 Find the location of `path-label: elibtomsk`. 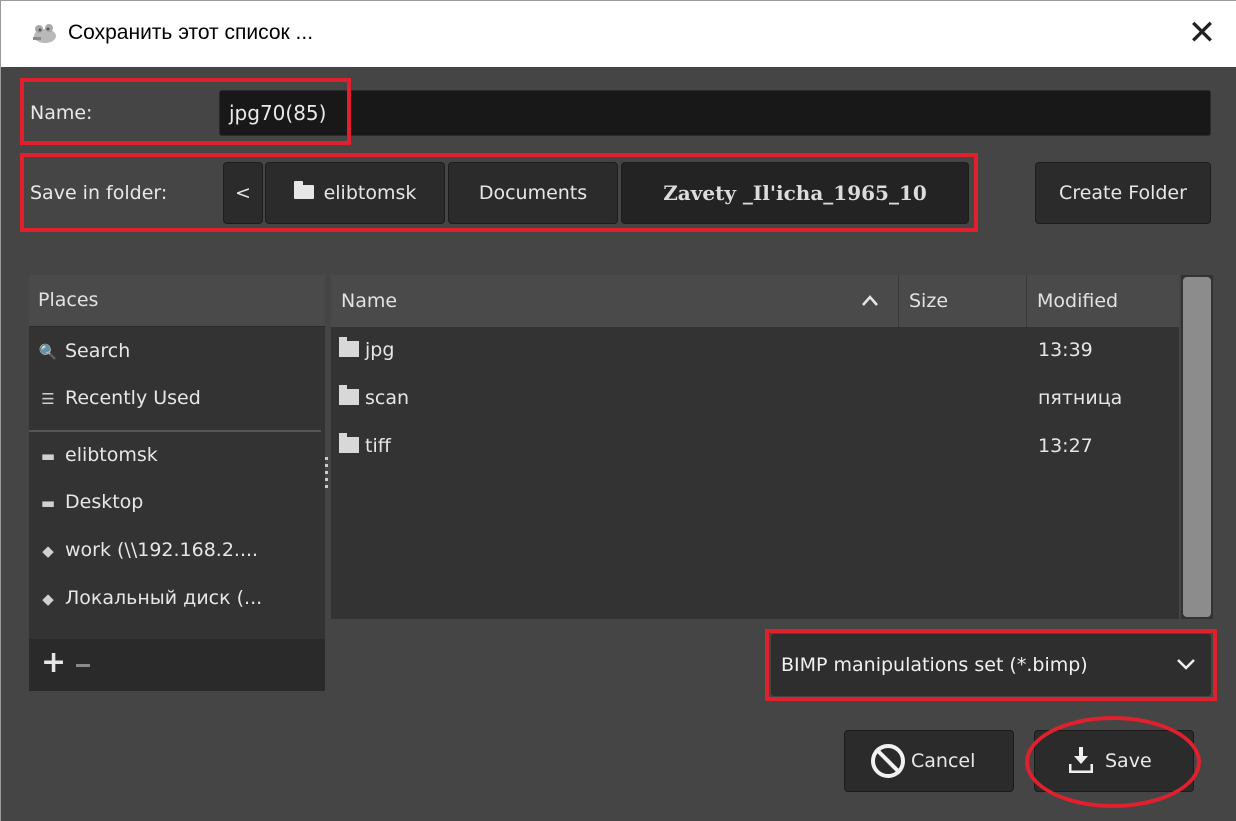

path-label: elibtomsk is located at coordinates (370, 193).